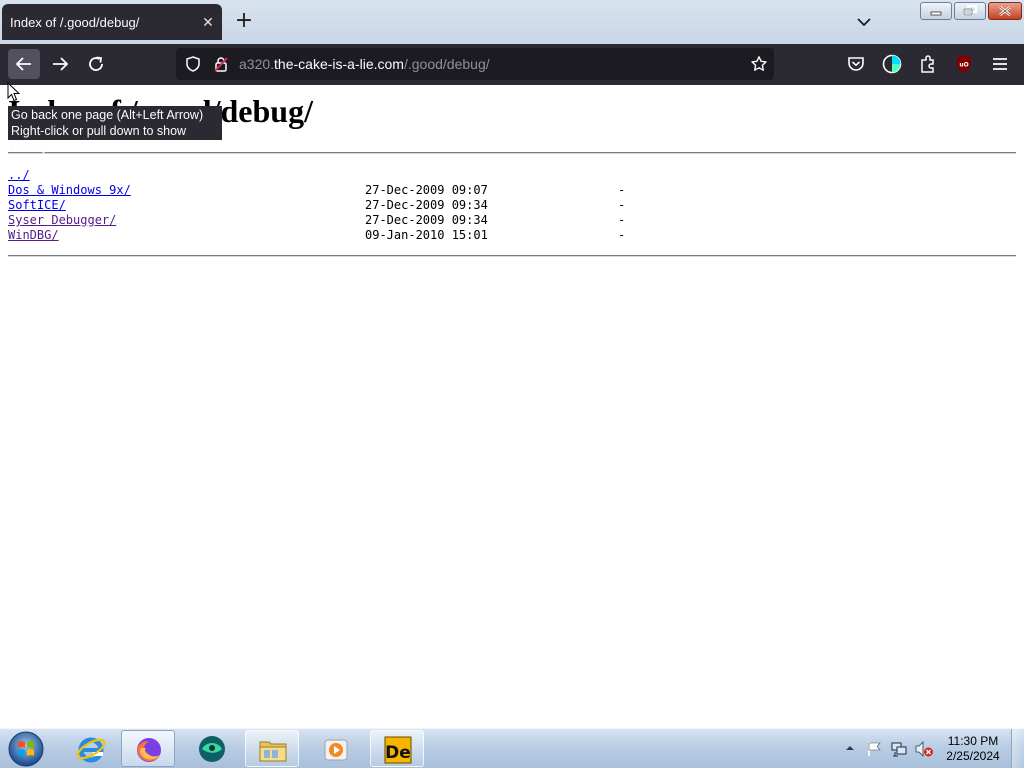  I want to click on entry-link: Dos & Windows 9x/, so click(69, 190).